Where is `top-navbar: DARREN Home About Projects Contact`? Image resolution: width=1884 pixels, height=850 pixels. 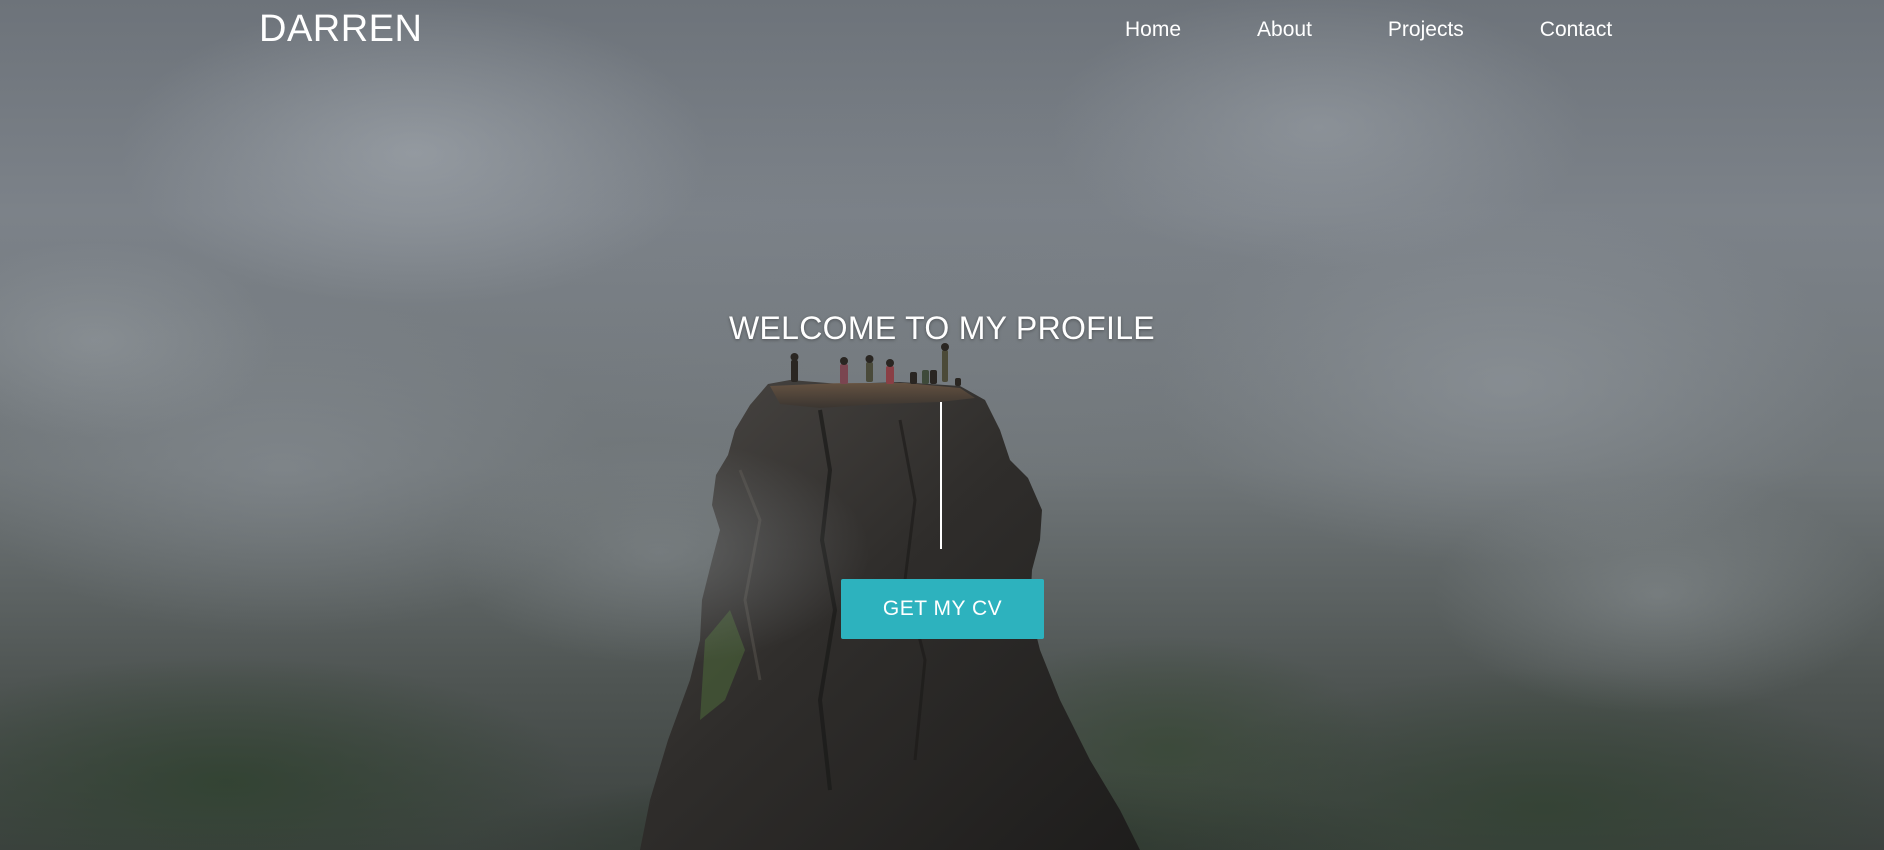 top-navbar: DARREN Home About Projects Contact is located at coordinates (942, 31).